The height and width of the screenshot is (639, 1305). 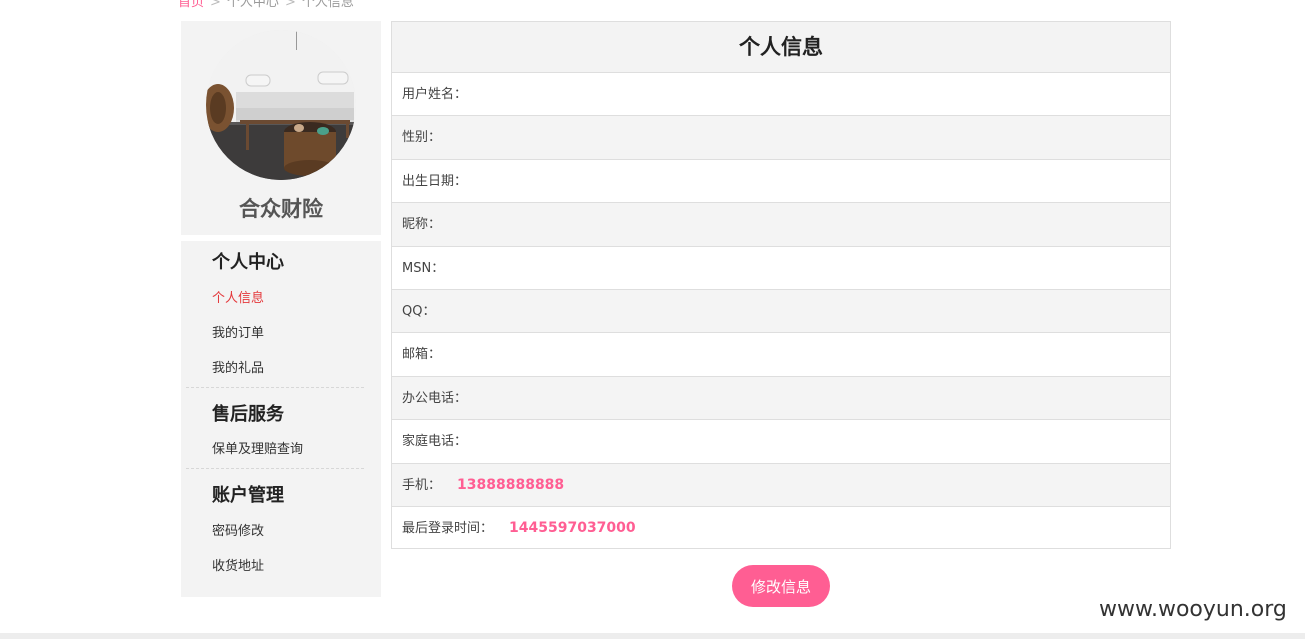 What do you see at coordinates (448, 528) in the screenshot?
I see `info-label: 最后登录时间：` at bounding box center [448, 528].